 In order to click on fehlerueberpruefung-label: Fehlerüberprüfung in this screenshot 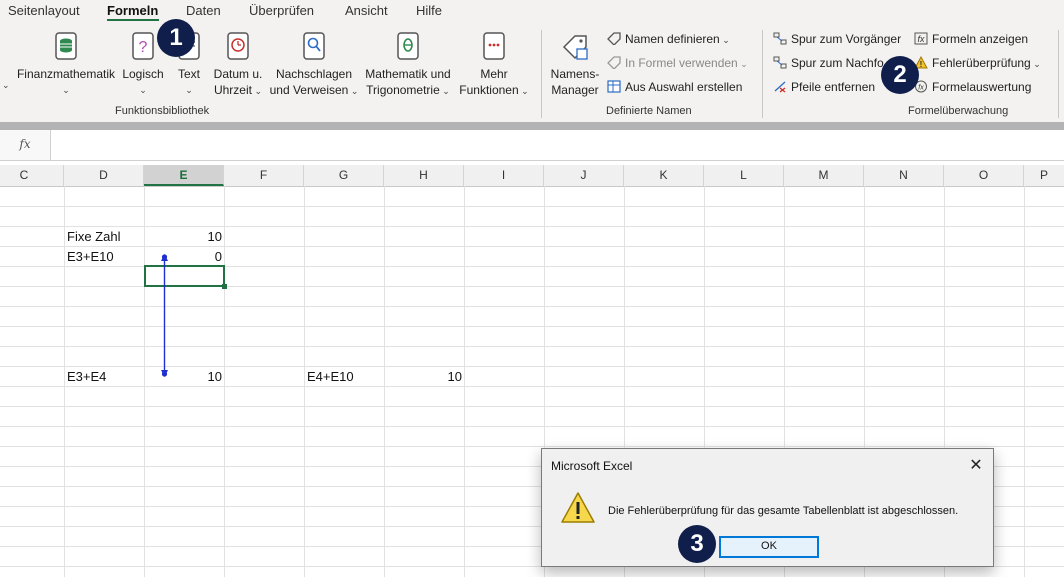, I will do `click(981, 63)`.